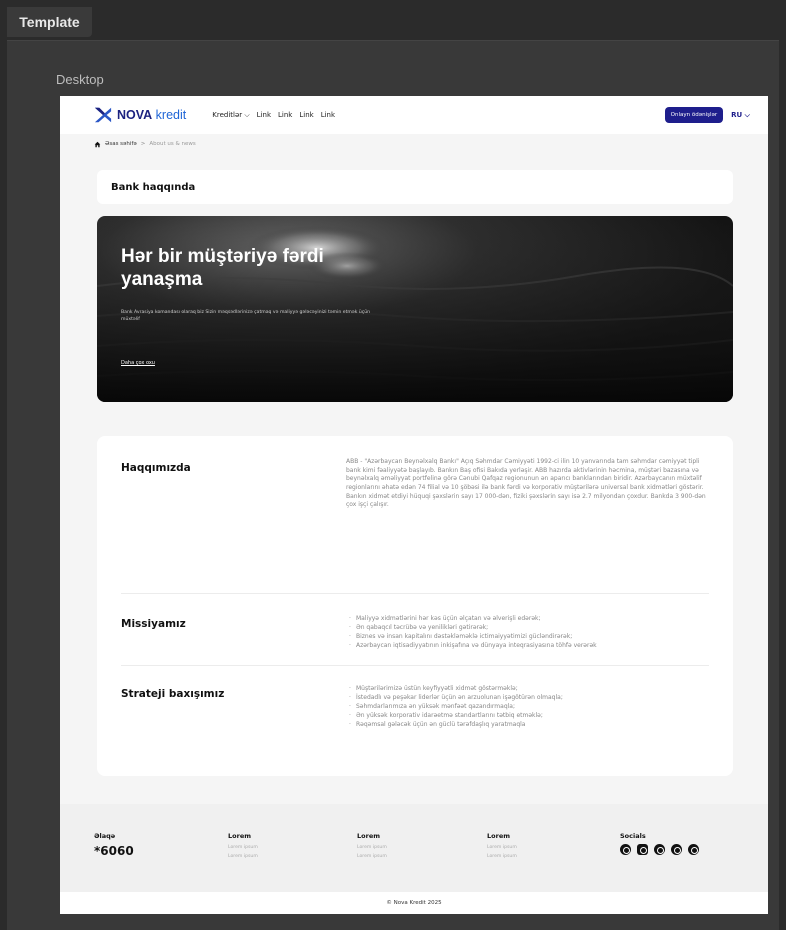 This screenshot has width=786, height=930. What do you see at coordinates (153, 624) in the screenshot?
I see `mission-heading: Missiyamız` at bounding box center [153, 624].